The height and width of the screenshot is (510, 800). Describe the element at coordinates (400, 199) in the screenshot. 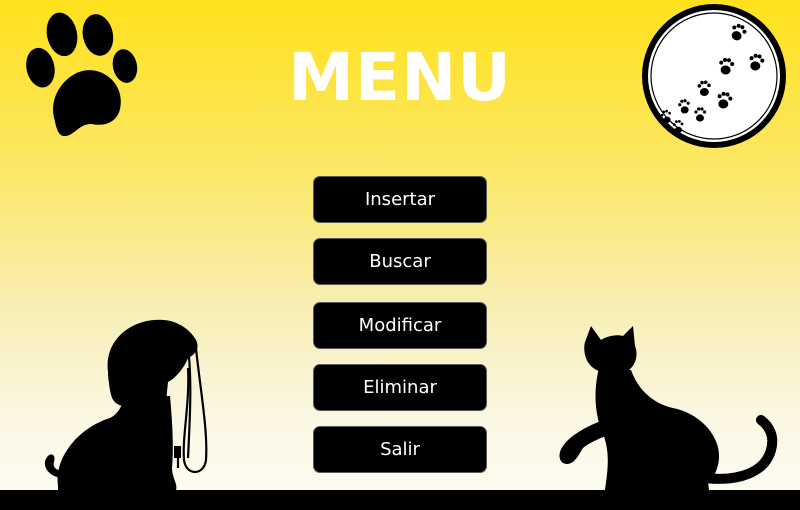

I see `insertar-button: Insertar` at that location.